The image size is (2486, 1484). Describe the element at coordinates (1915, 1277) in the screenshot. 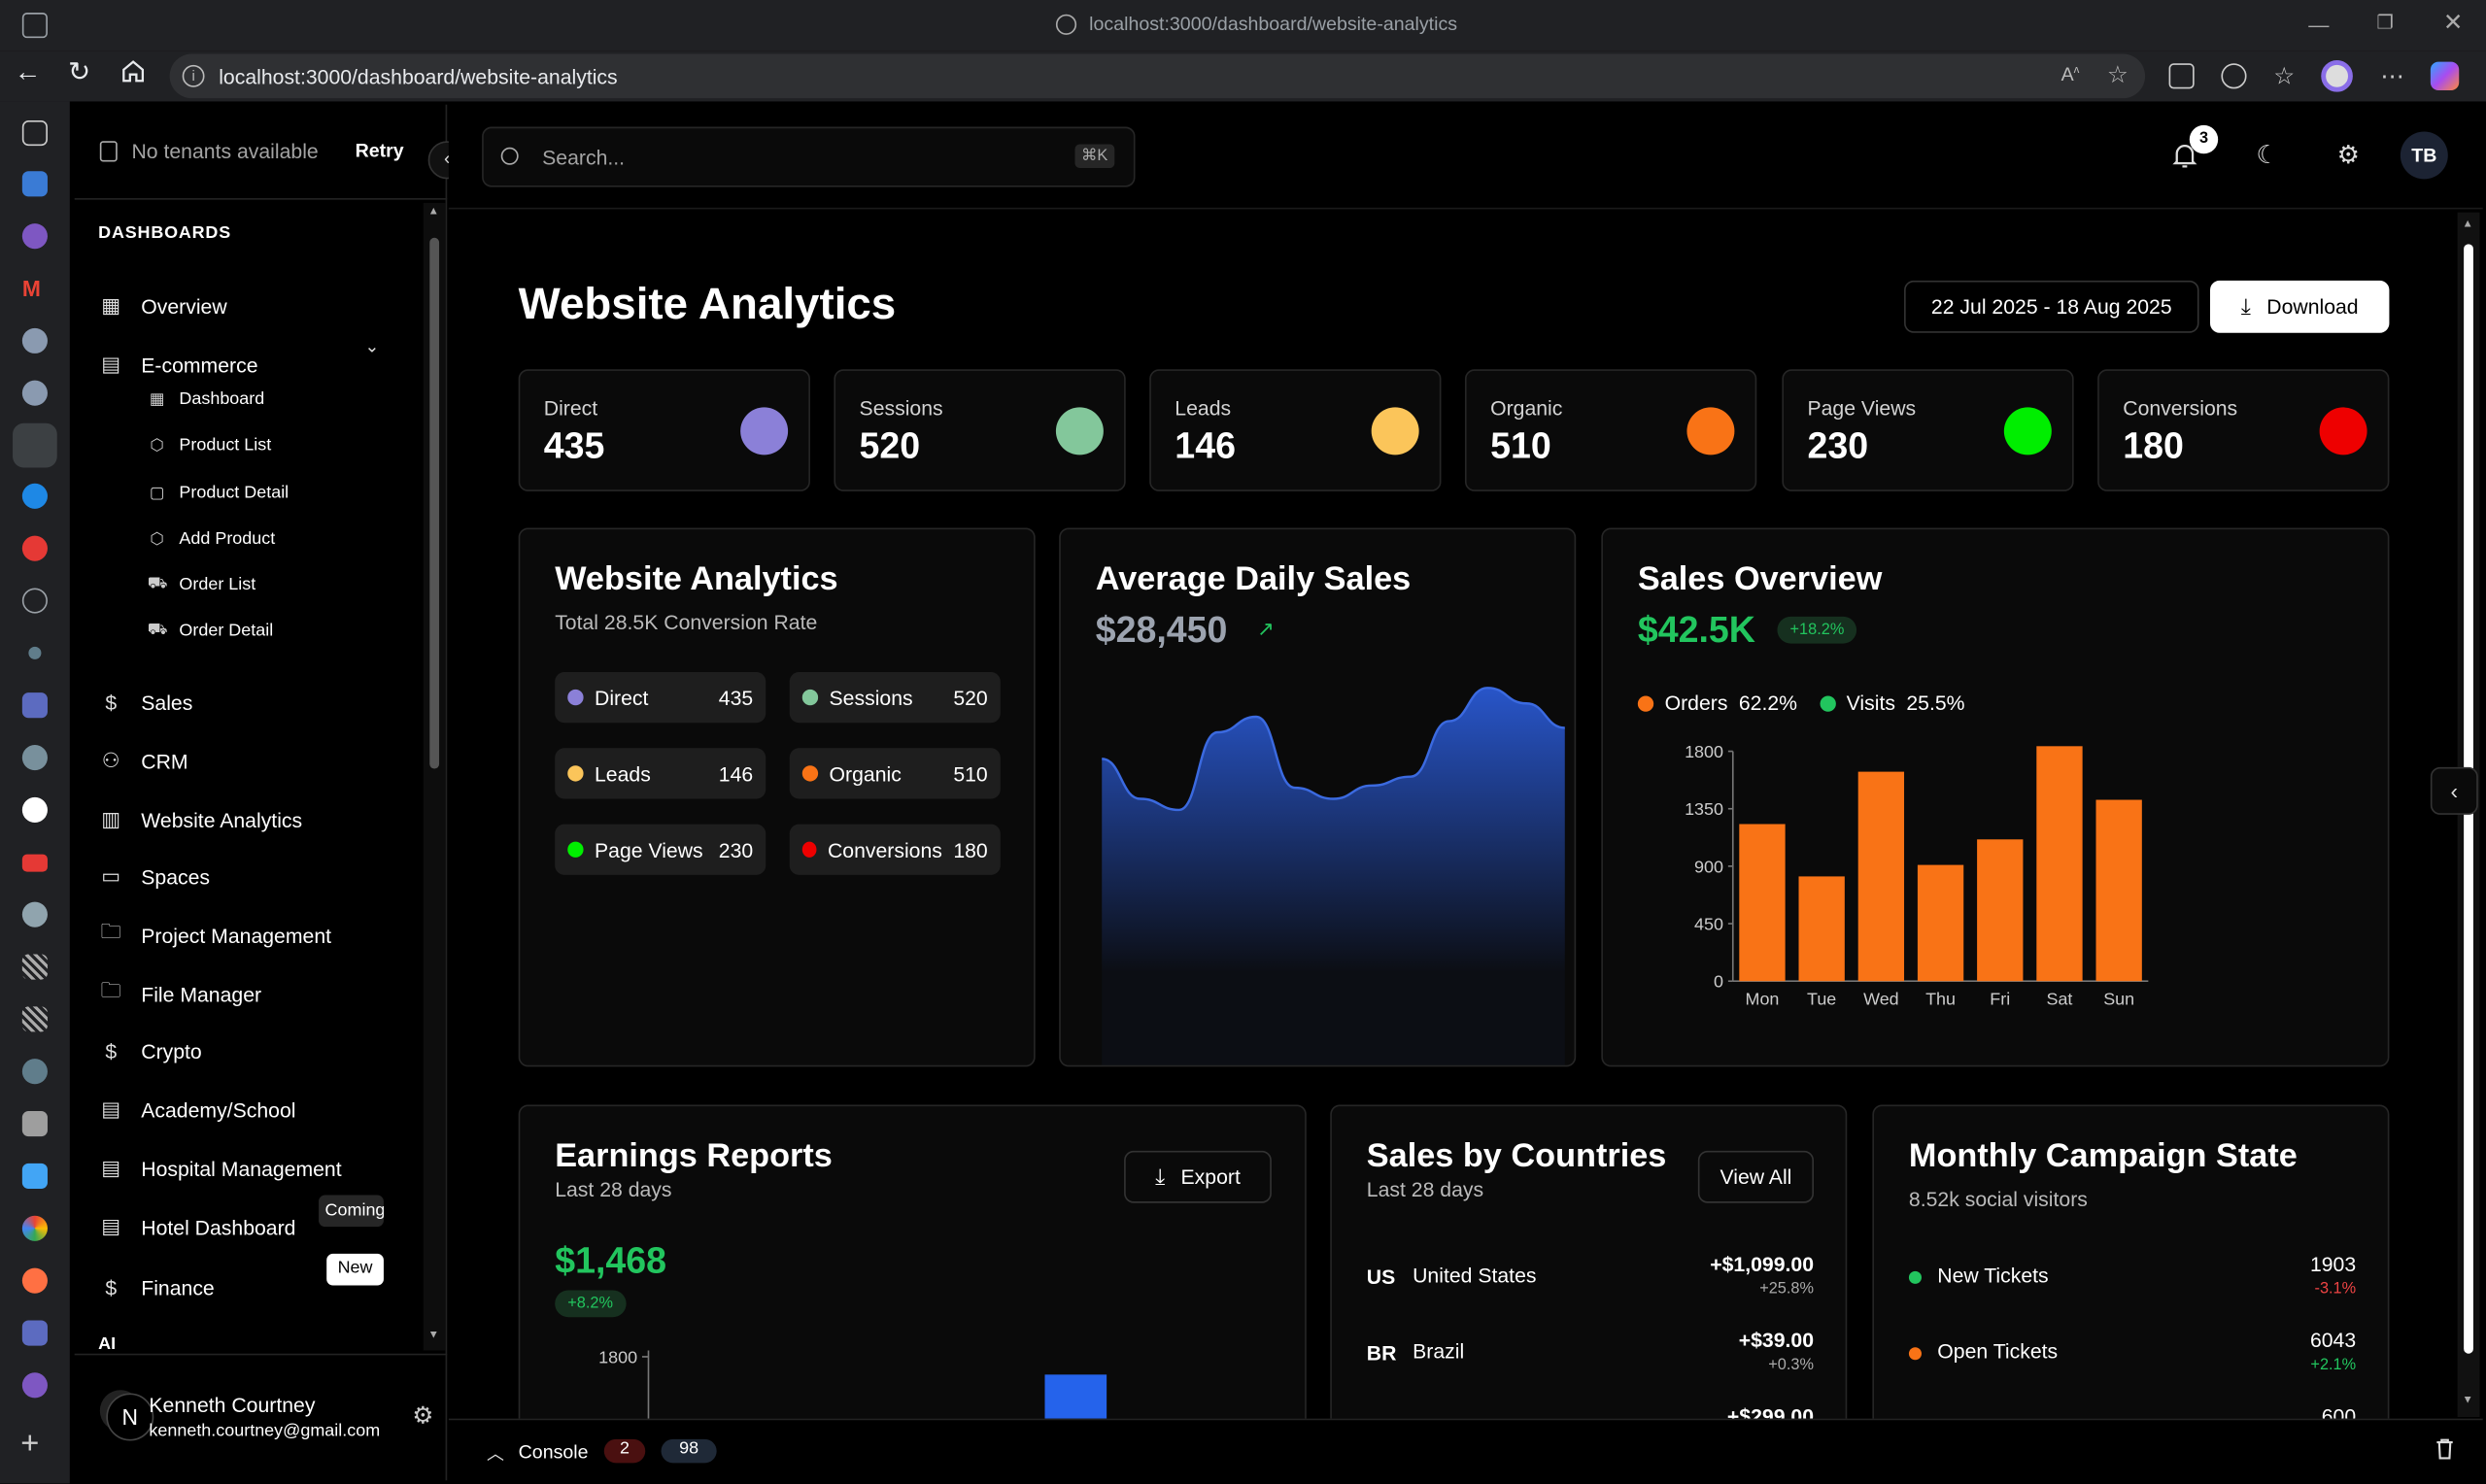

I see `status-dot` at that location.